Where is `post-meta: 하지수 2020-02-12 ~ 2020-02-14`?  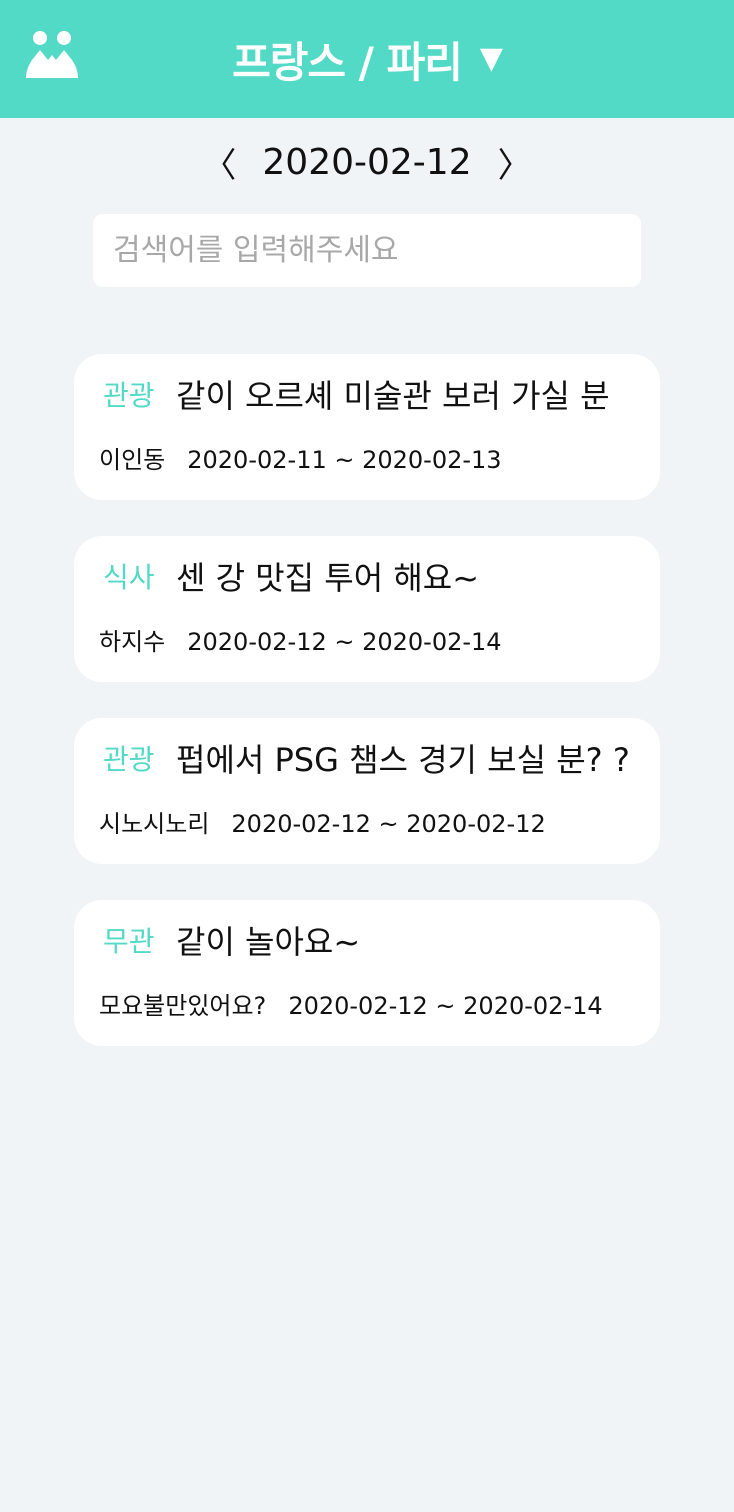
post-meta: 하지수 2020-02-12 ~ 2020-02-14 is located at coordinates (300, 642).